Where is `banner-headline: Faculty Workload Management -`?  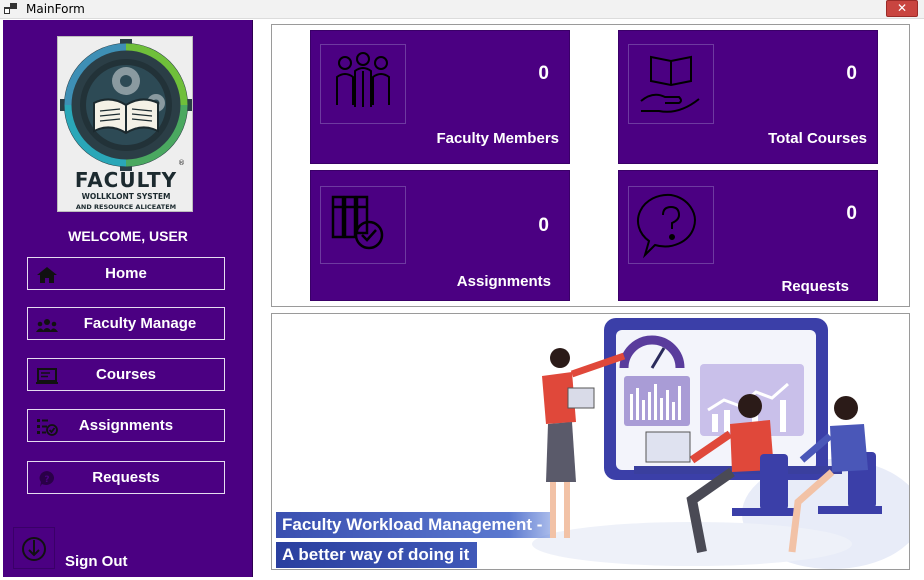
banner-headline: Faculty Workload Management - is located at coordinates (413, 525).